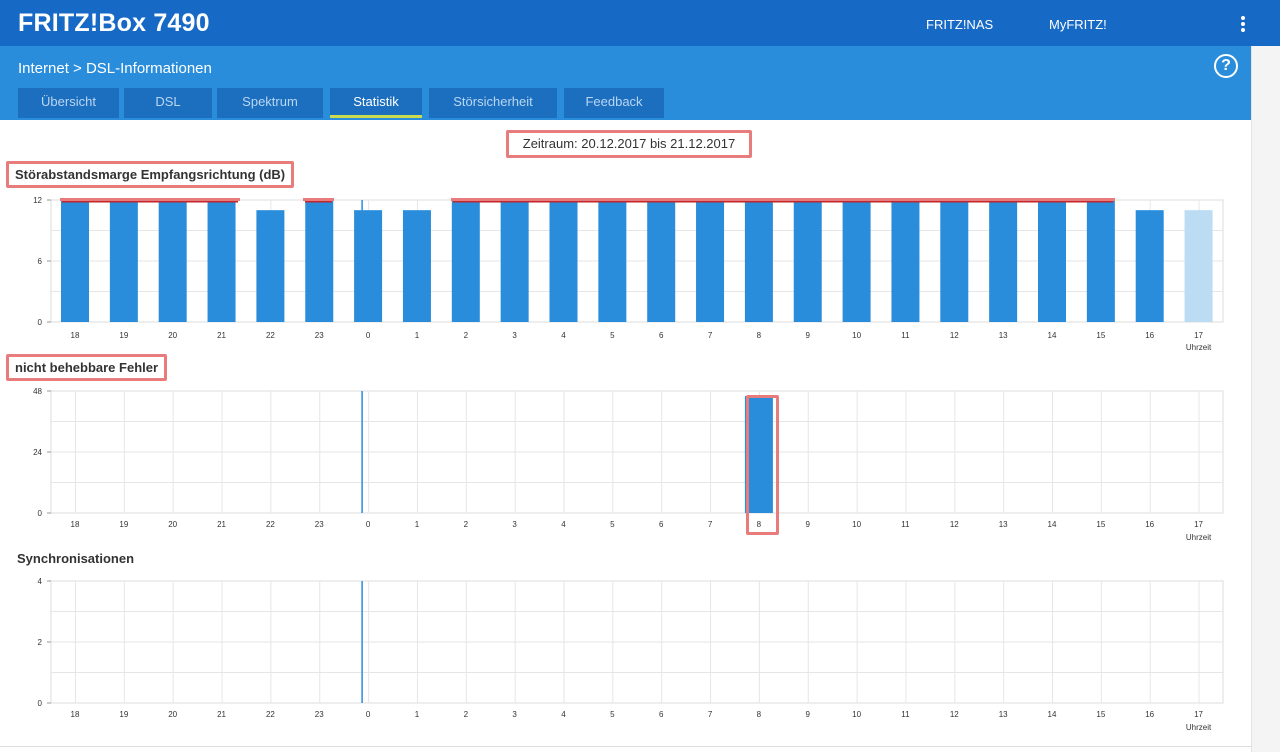 This screenshot has width=1280, height=752. What do you see at coordinates (68, 103) in the screenshot?
I see `tab-uebersicht: Übersicht` at bounding box center [68, 103].